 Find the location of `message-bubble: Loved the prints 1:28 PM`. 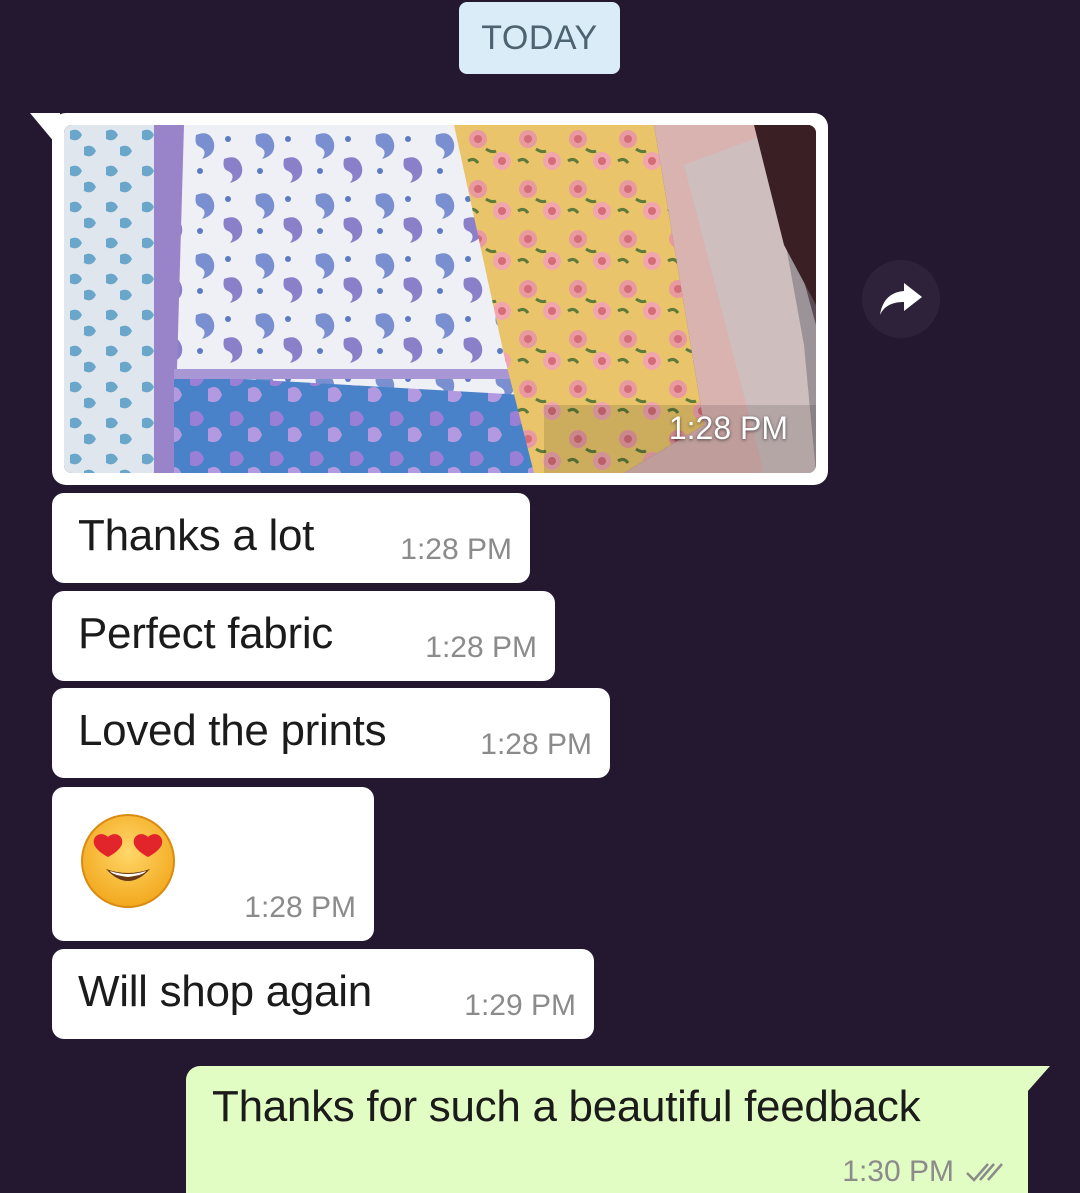

message-bubble: Loved the prints 1:28 PM is located at coordinates (331, 733).